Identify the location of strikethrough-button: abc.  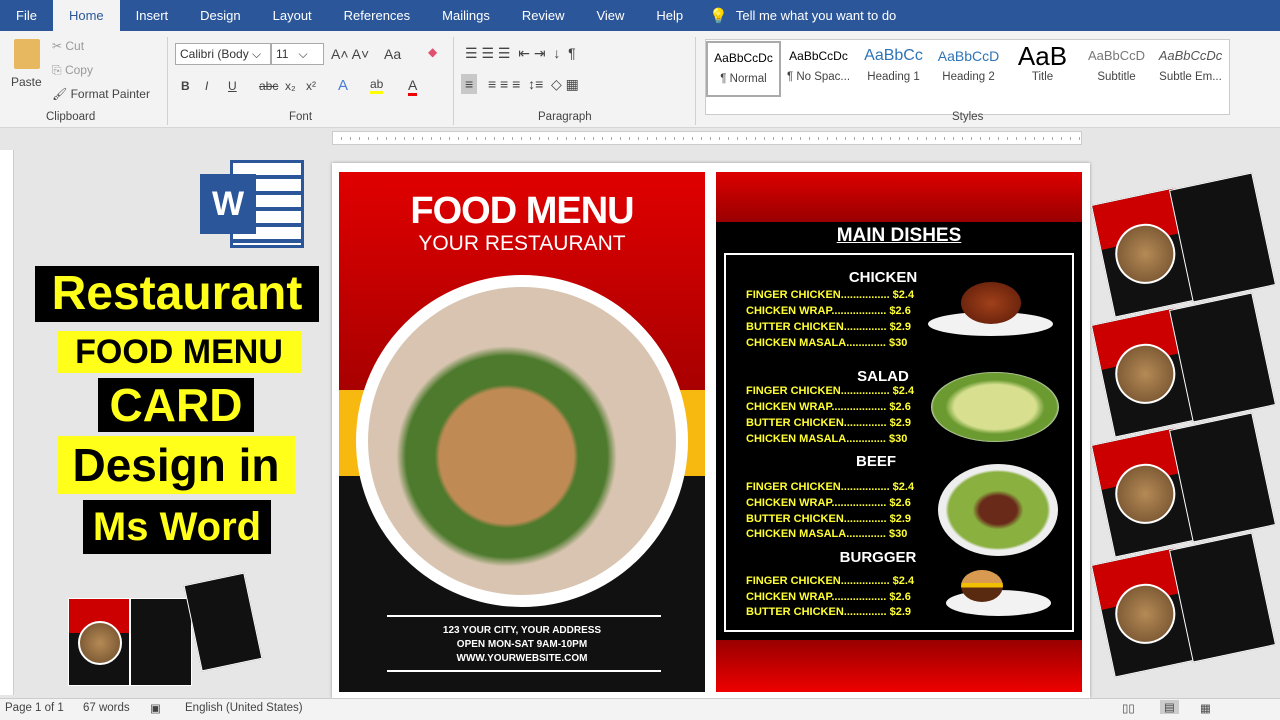
(268, 86).